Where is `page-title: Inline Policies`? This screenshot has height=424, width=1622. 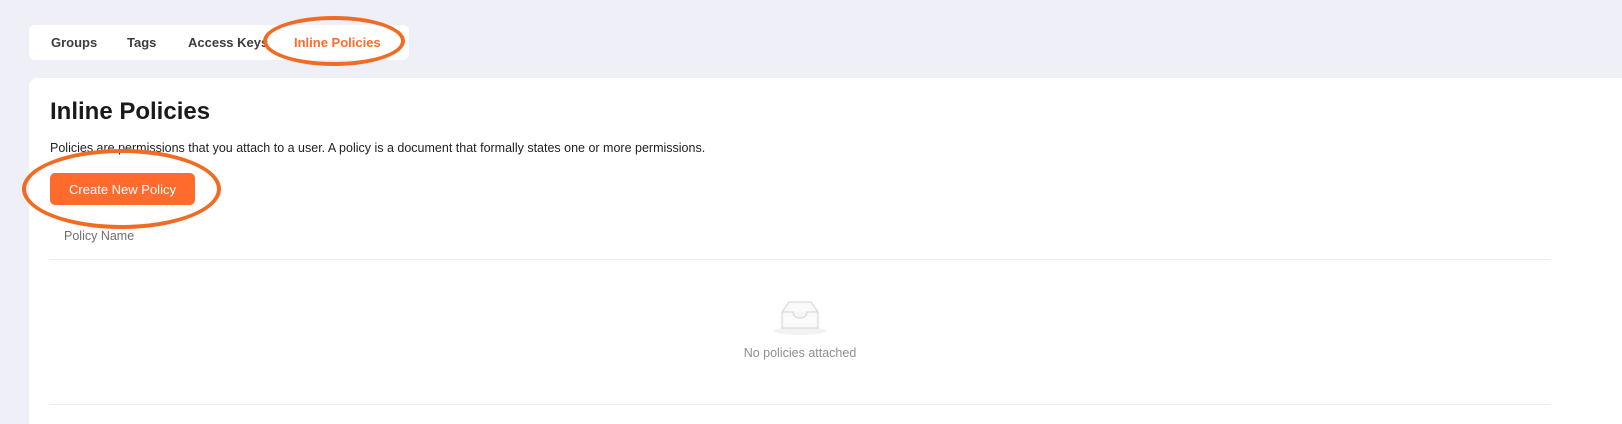 page-title: Inline Policies is located at coordinates (130, 111).